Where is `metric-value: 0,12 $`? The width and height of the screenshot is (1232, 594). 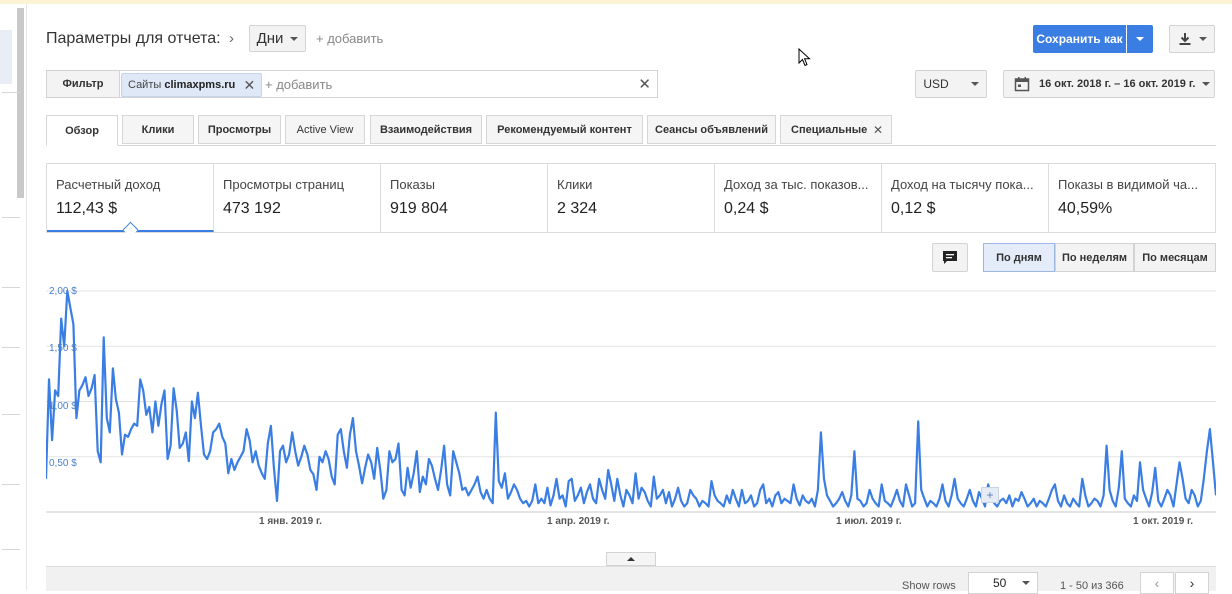 metric-value: 0,12 $ is located at coordinates (913, 208).